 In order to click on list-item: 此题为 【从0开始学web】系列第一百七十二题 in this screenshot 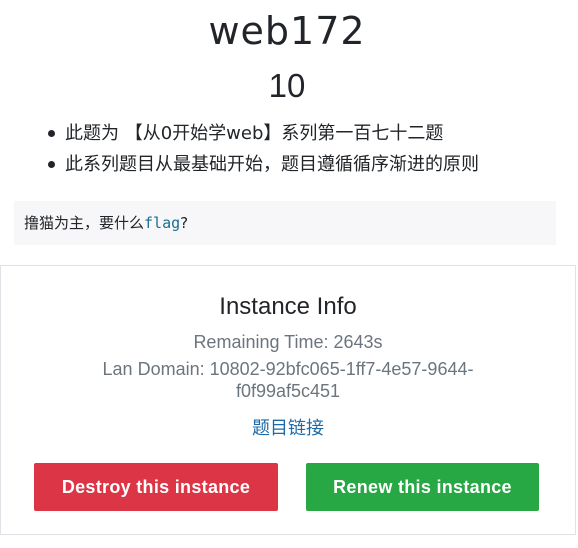, I will do `click(263, 133)`.